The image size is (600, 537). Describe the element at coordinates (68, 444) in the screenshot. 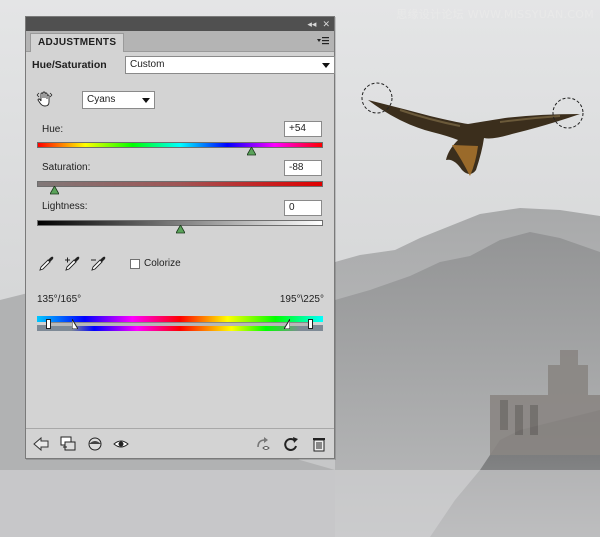

I see `clip-to-layer-icon` at that location.